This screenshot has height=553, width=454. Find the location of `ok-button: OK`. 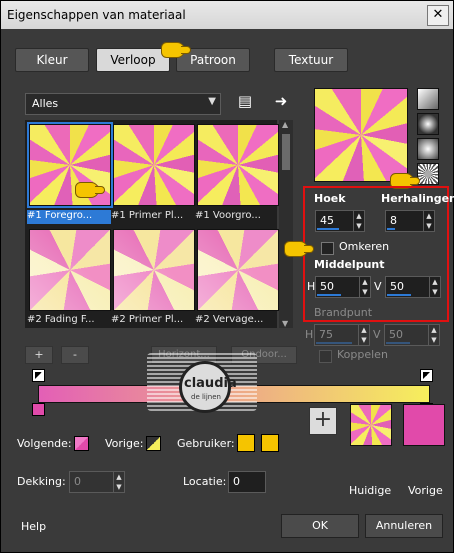

ok-button: OK is located at coordinates (320, 526).